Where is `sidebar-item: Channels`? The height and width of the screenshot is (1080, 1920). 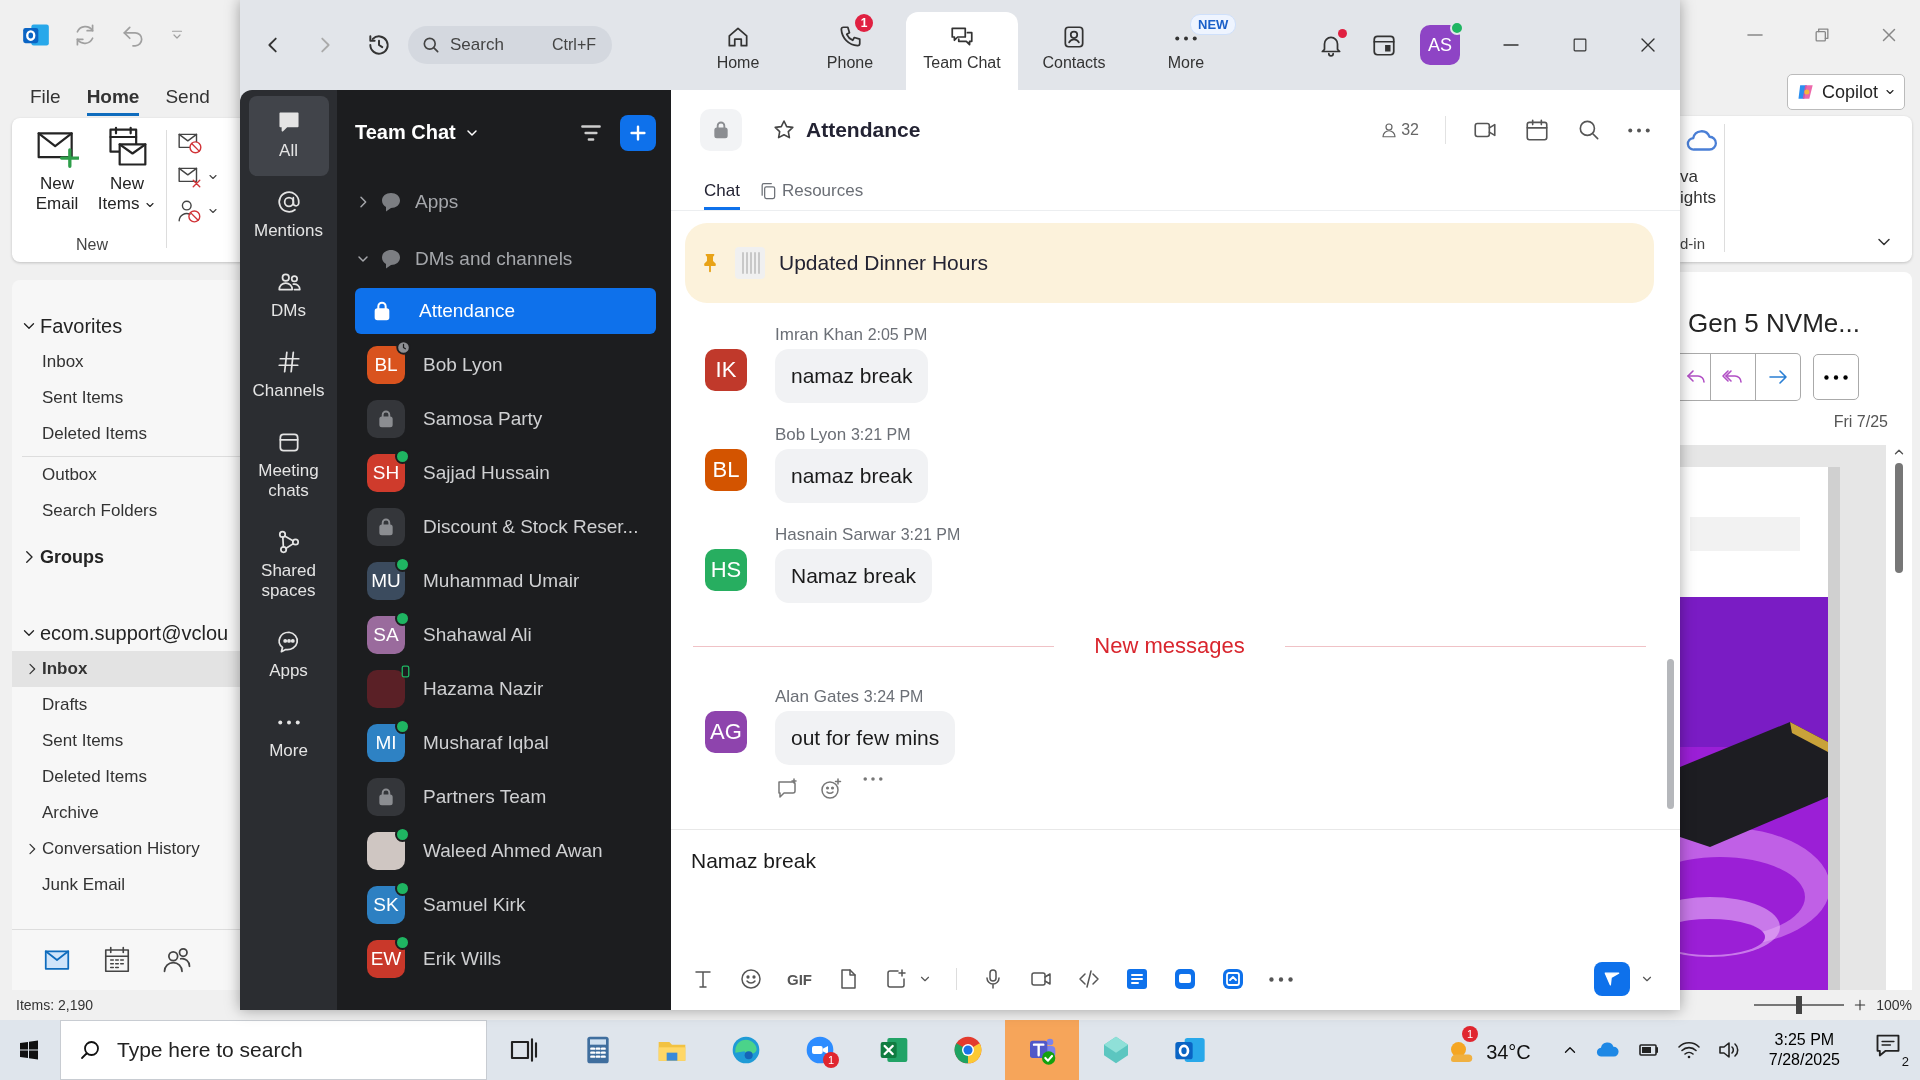
sidebar-item: Channels is located at coordinates (288, 376).